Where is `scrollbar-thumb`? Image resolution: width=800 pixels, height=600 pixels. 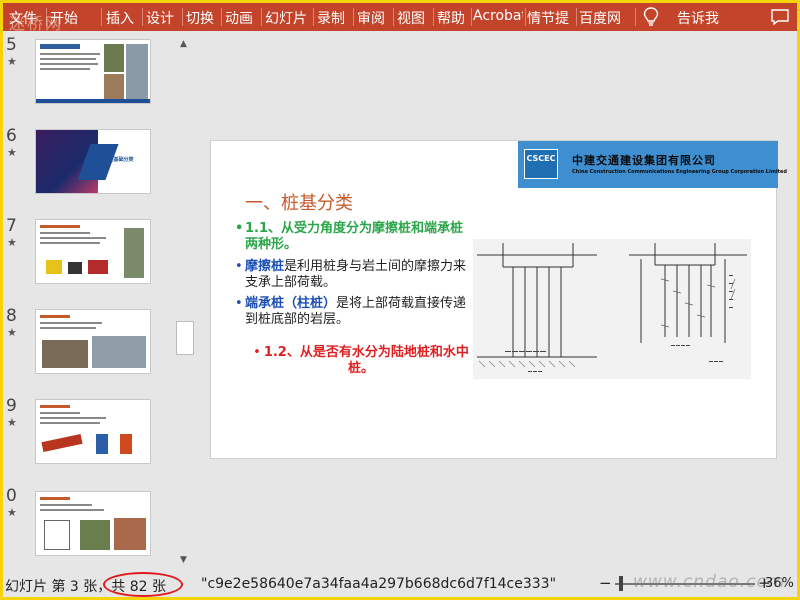 scrollbar-thumb is located at coordinates (185, 338).